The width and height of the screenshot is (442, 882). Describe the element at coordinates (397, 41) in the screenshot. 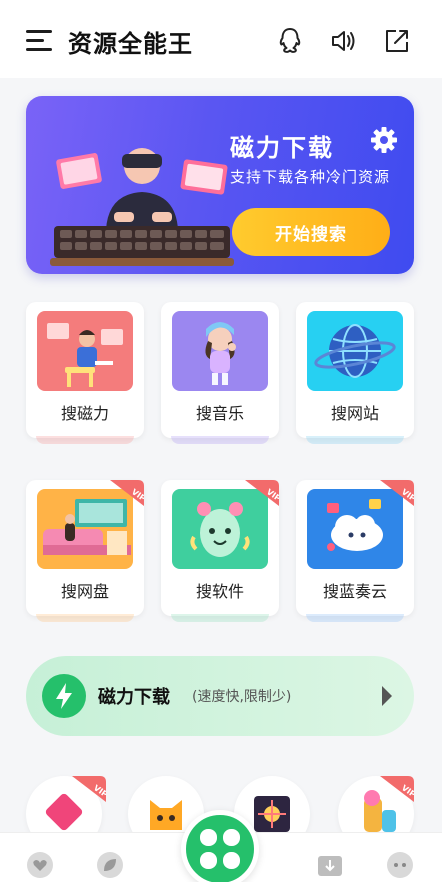

I see `share-icon` at that location.